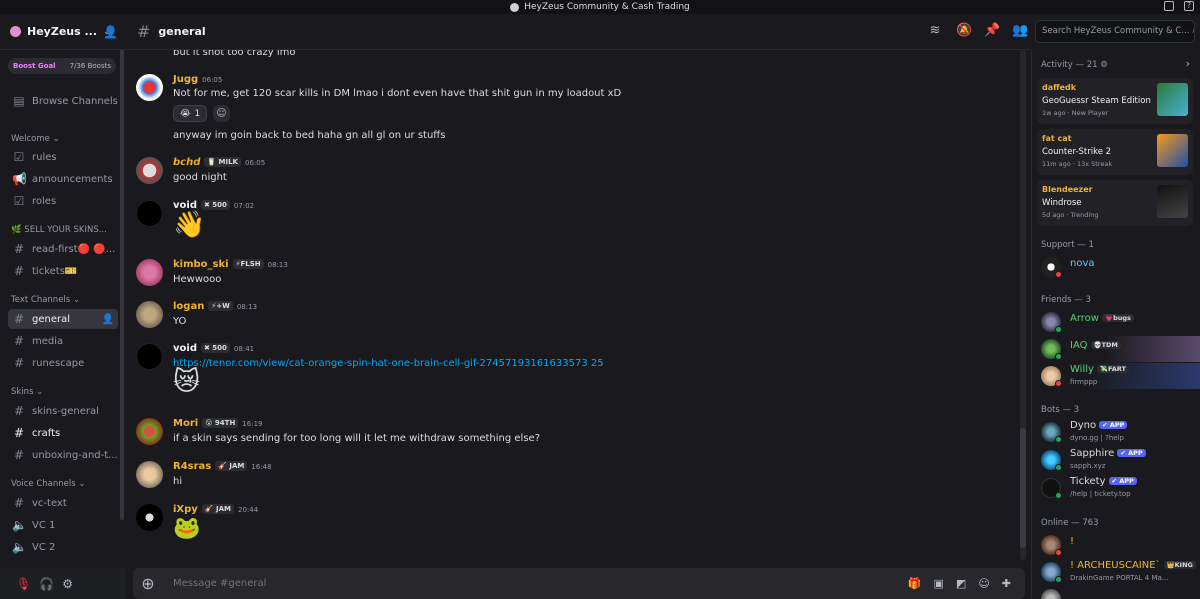 This screenshot has width=1200, height=599. Describe the element at coordinates (63, 101) in the screenshot. I see `browse-channels: ▤ Browse Channels` at that location.